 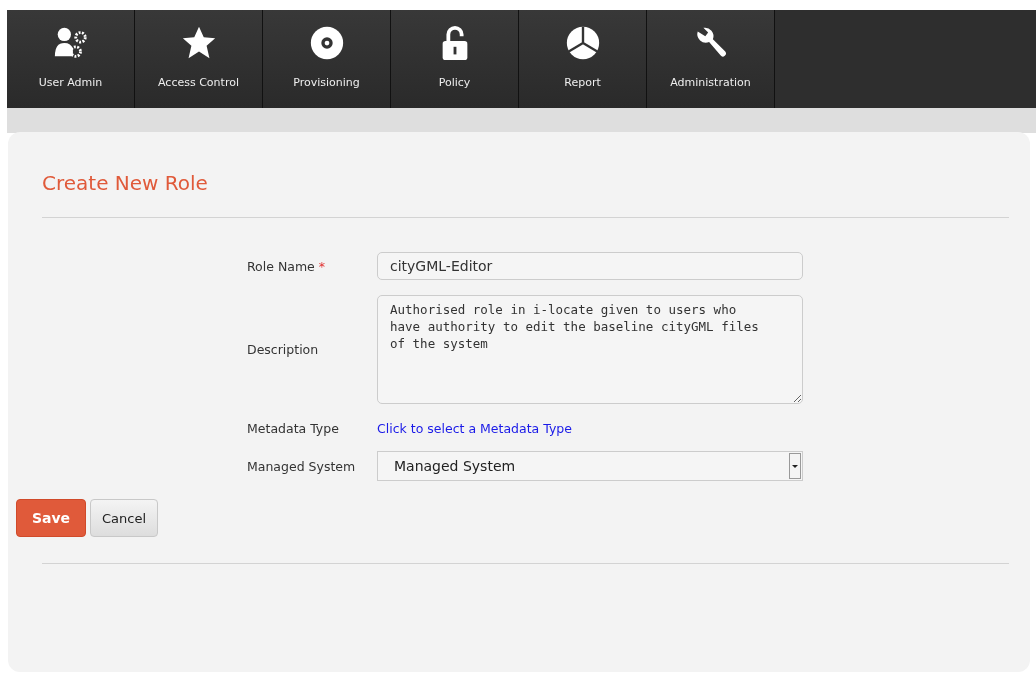 I want to click on nav-item: Administration, so click(x=711, y=59).